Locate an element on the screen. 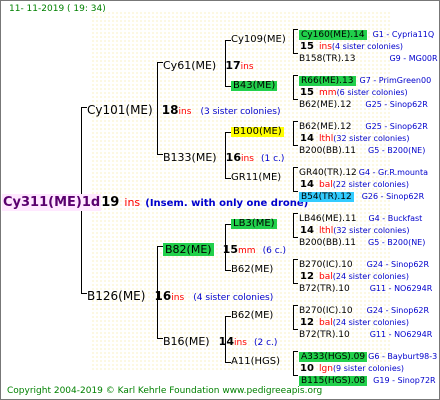 This screenshot has width=440, height=400. queen-origin: G24 - Sinop62R is located at coordinates (398, 310).